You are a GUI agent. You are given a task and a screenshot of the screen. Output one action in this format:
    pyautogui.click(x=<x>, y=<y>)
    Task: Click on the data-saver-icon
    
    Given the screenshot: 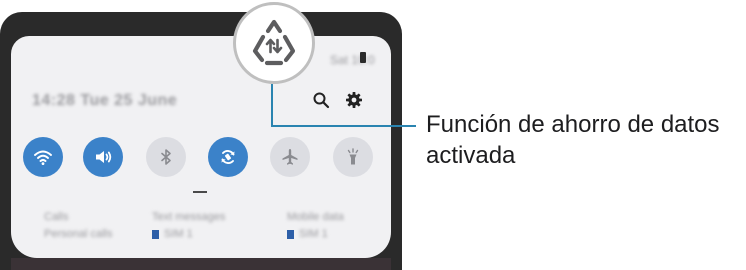 What is the action you would take?
    pyautogui.click(x=274, y=42)
    